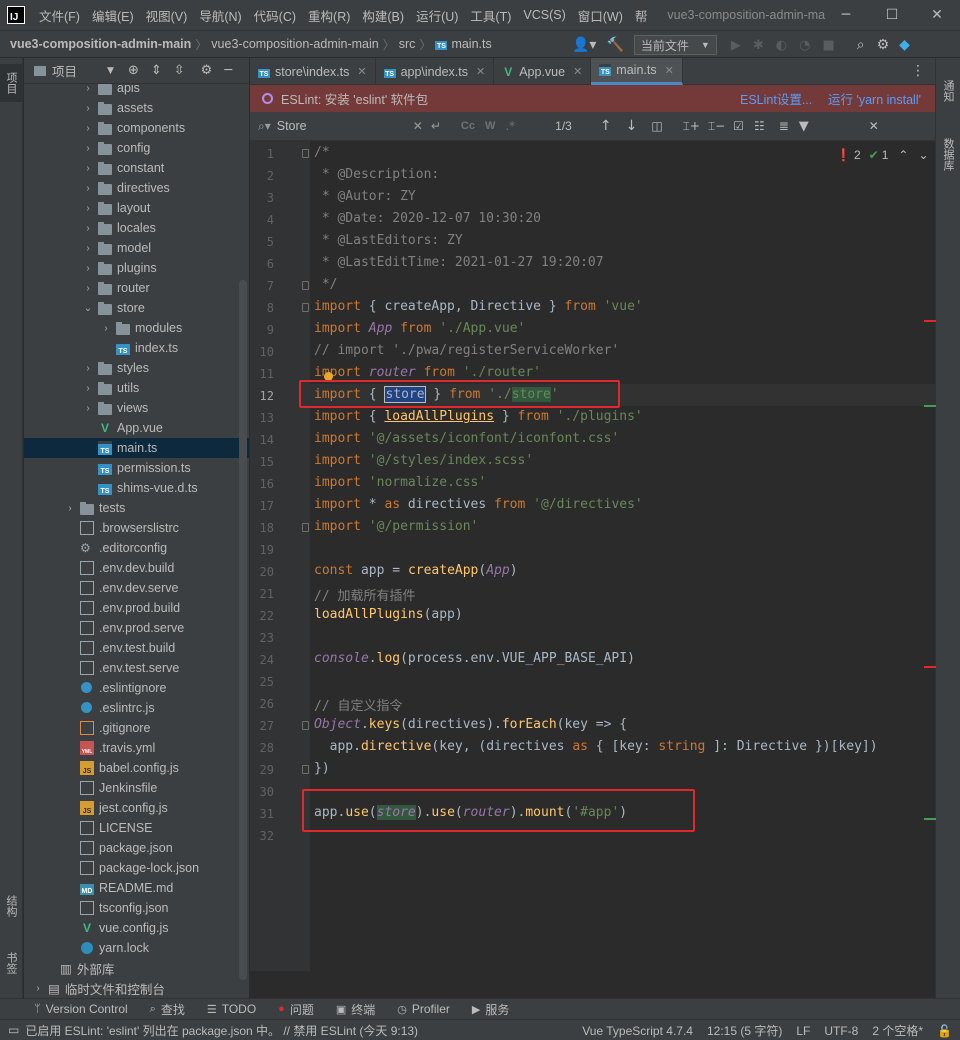  I want to click on line-number: 25, so click(262, 682).